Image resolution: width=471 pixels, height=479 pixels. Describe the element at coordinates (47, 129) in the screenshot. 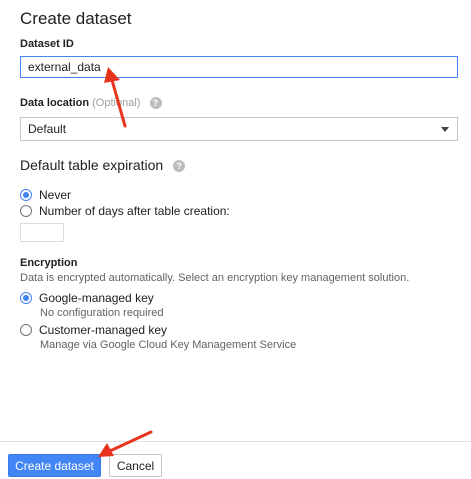

I see `data-location-value: Default` at that location.